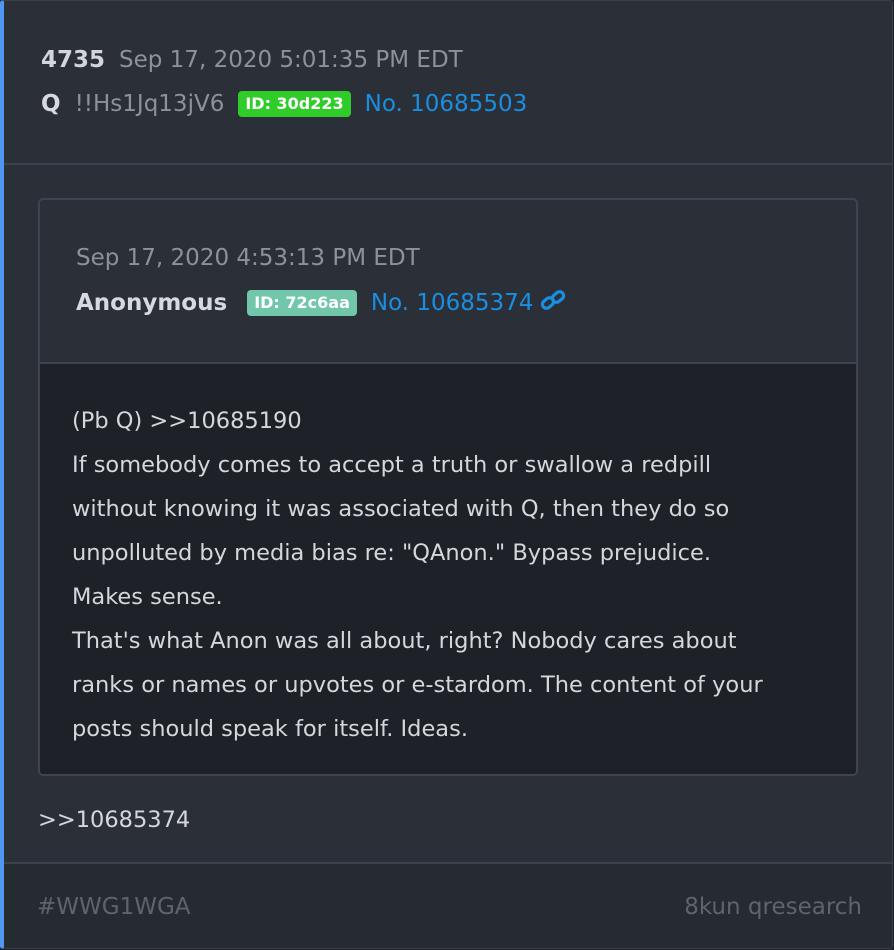 This screenshot has height=950, width=894. Describe the element at coordinates (302, 303) in the screenshot. I see `quoted-id-badge: ID: 72c6aa` at that location.